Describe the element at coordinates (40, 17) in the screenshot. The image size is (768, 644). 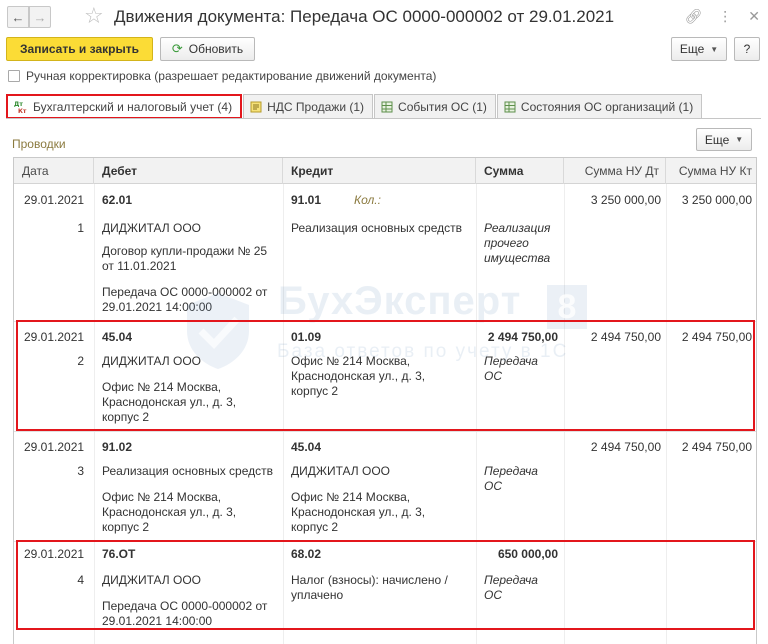
I see `forward-arrow-icon: →` at that location.